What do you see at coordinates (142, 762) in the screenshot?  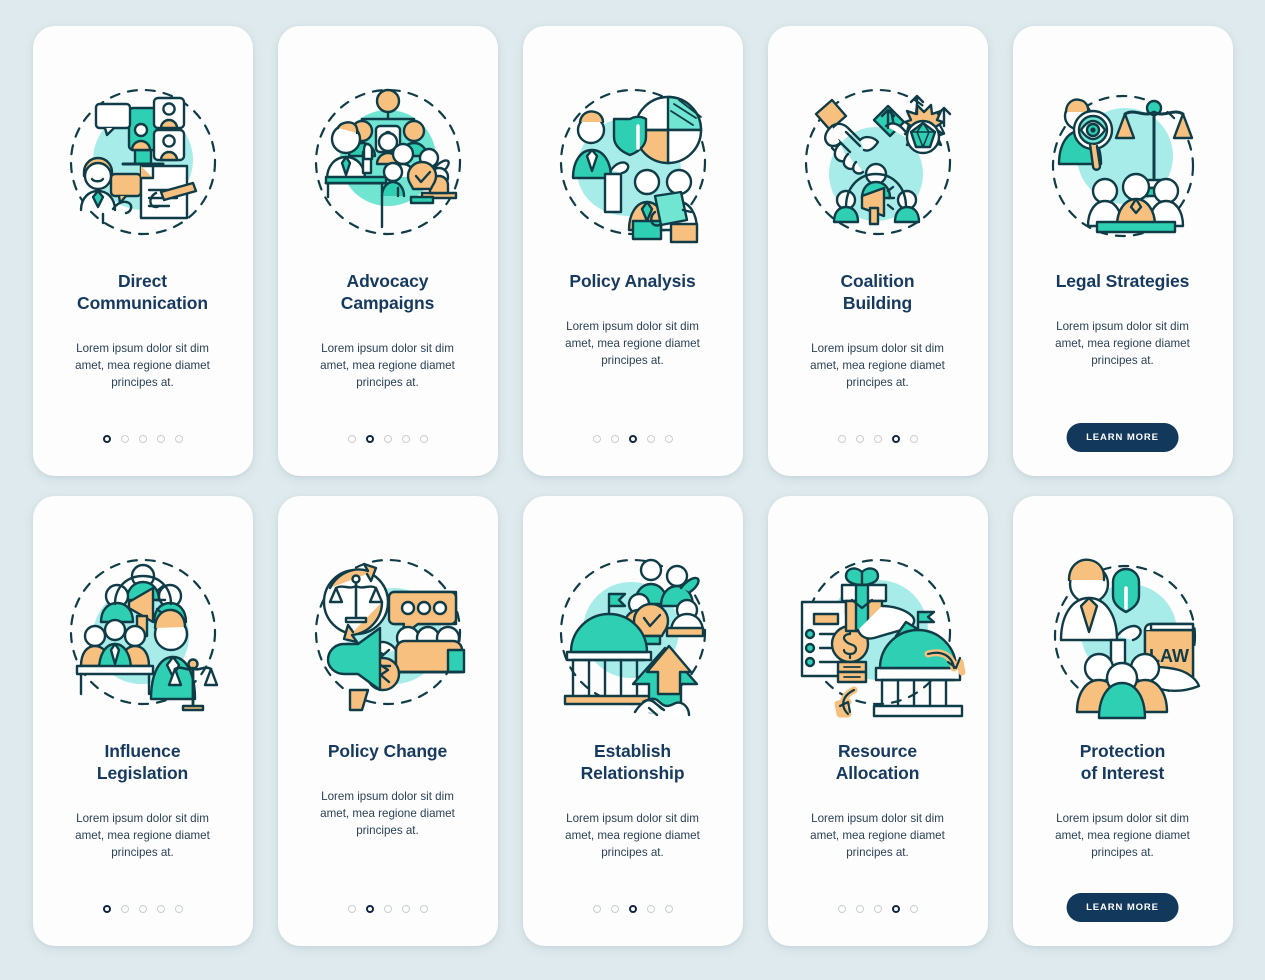 I see `card-title: Influence Legislation` at bounding box center [142, 762].